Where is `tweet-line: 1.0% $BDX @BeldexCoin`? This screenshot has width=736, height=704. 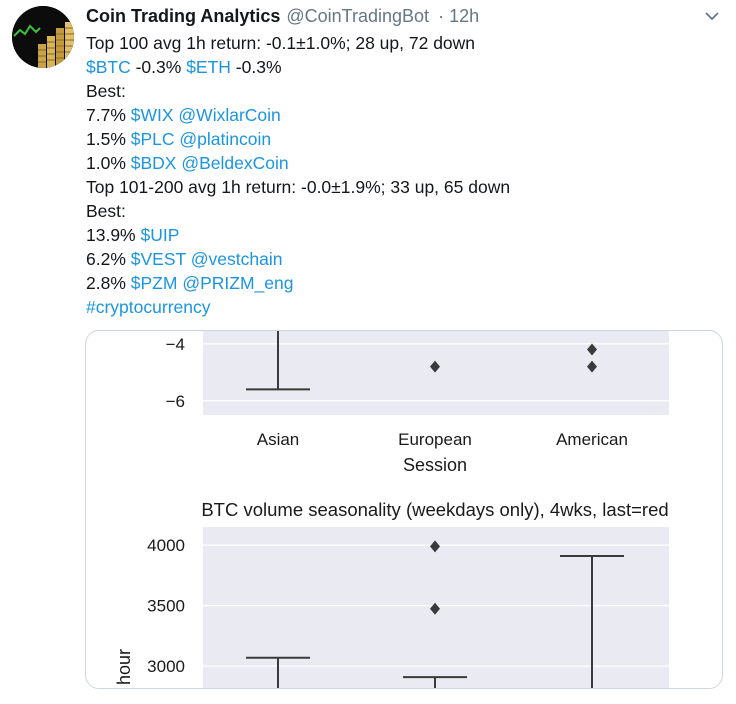
tweet-line: 1.0% $BDX @BeldexCoin is located at coordinates (401, 163).